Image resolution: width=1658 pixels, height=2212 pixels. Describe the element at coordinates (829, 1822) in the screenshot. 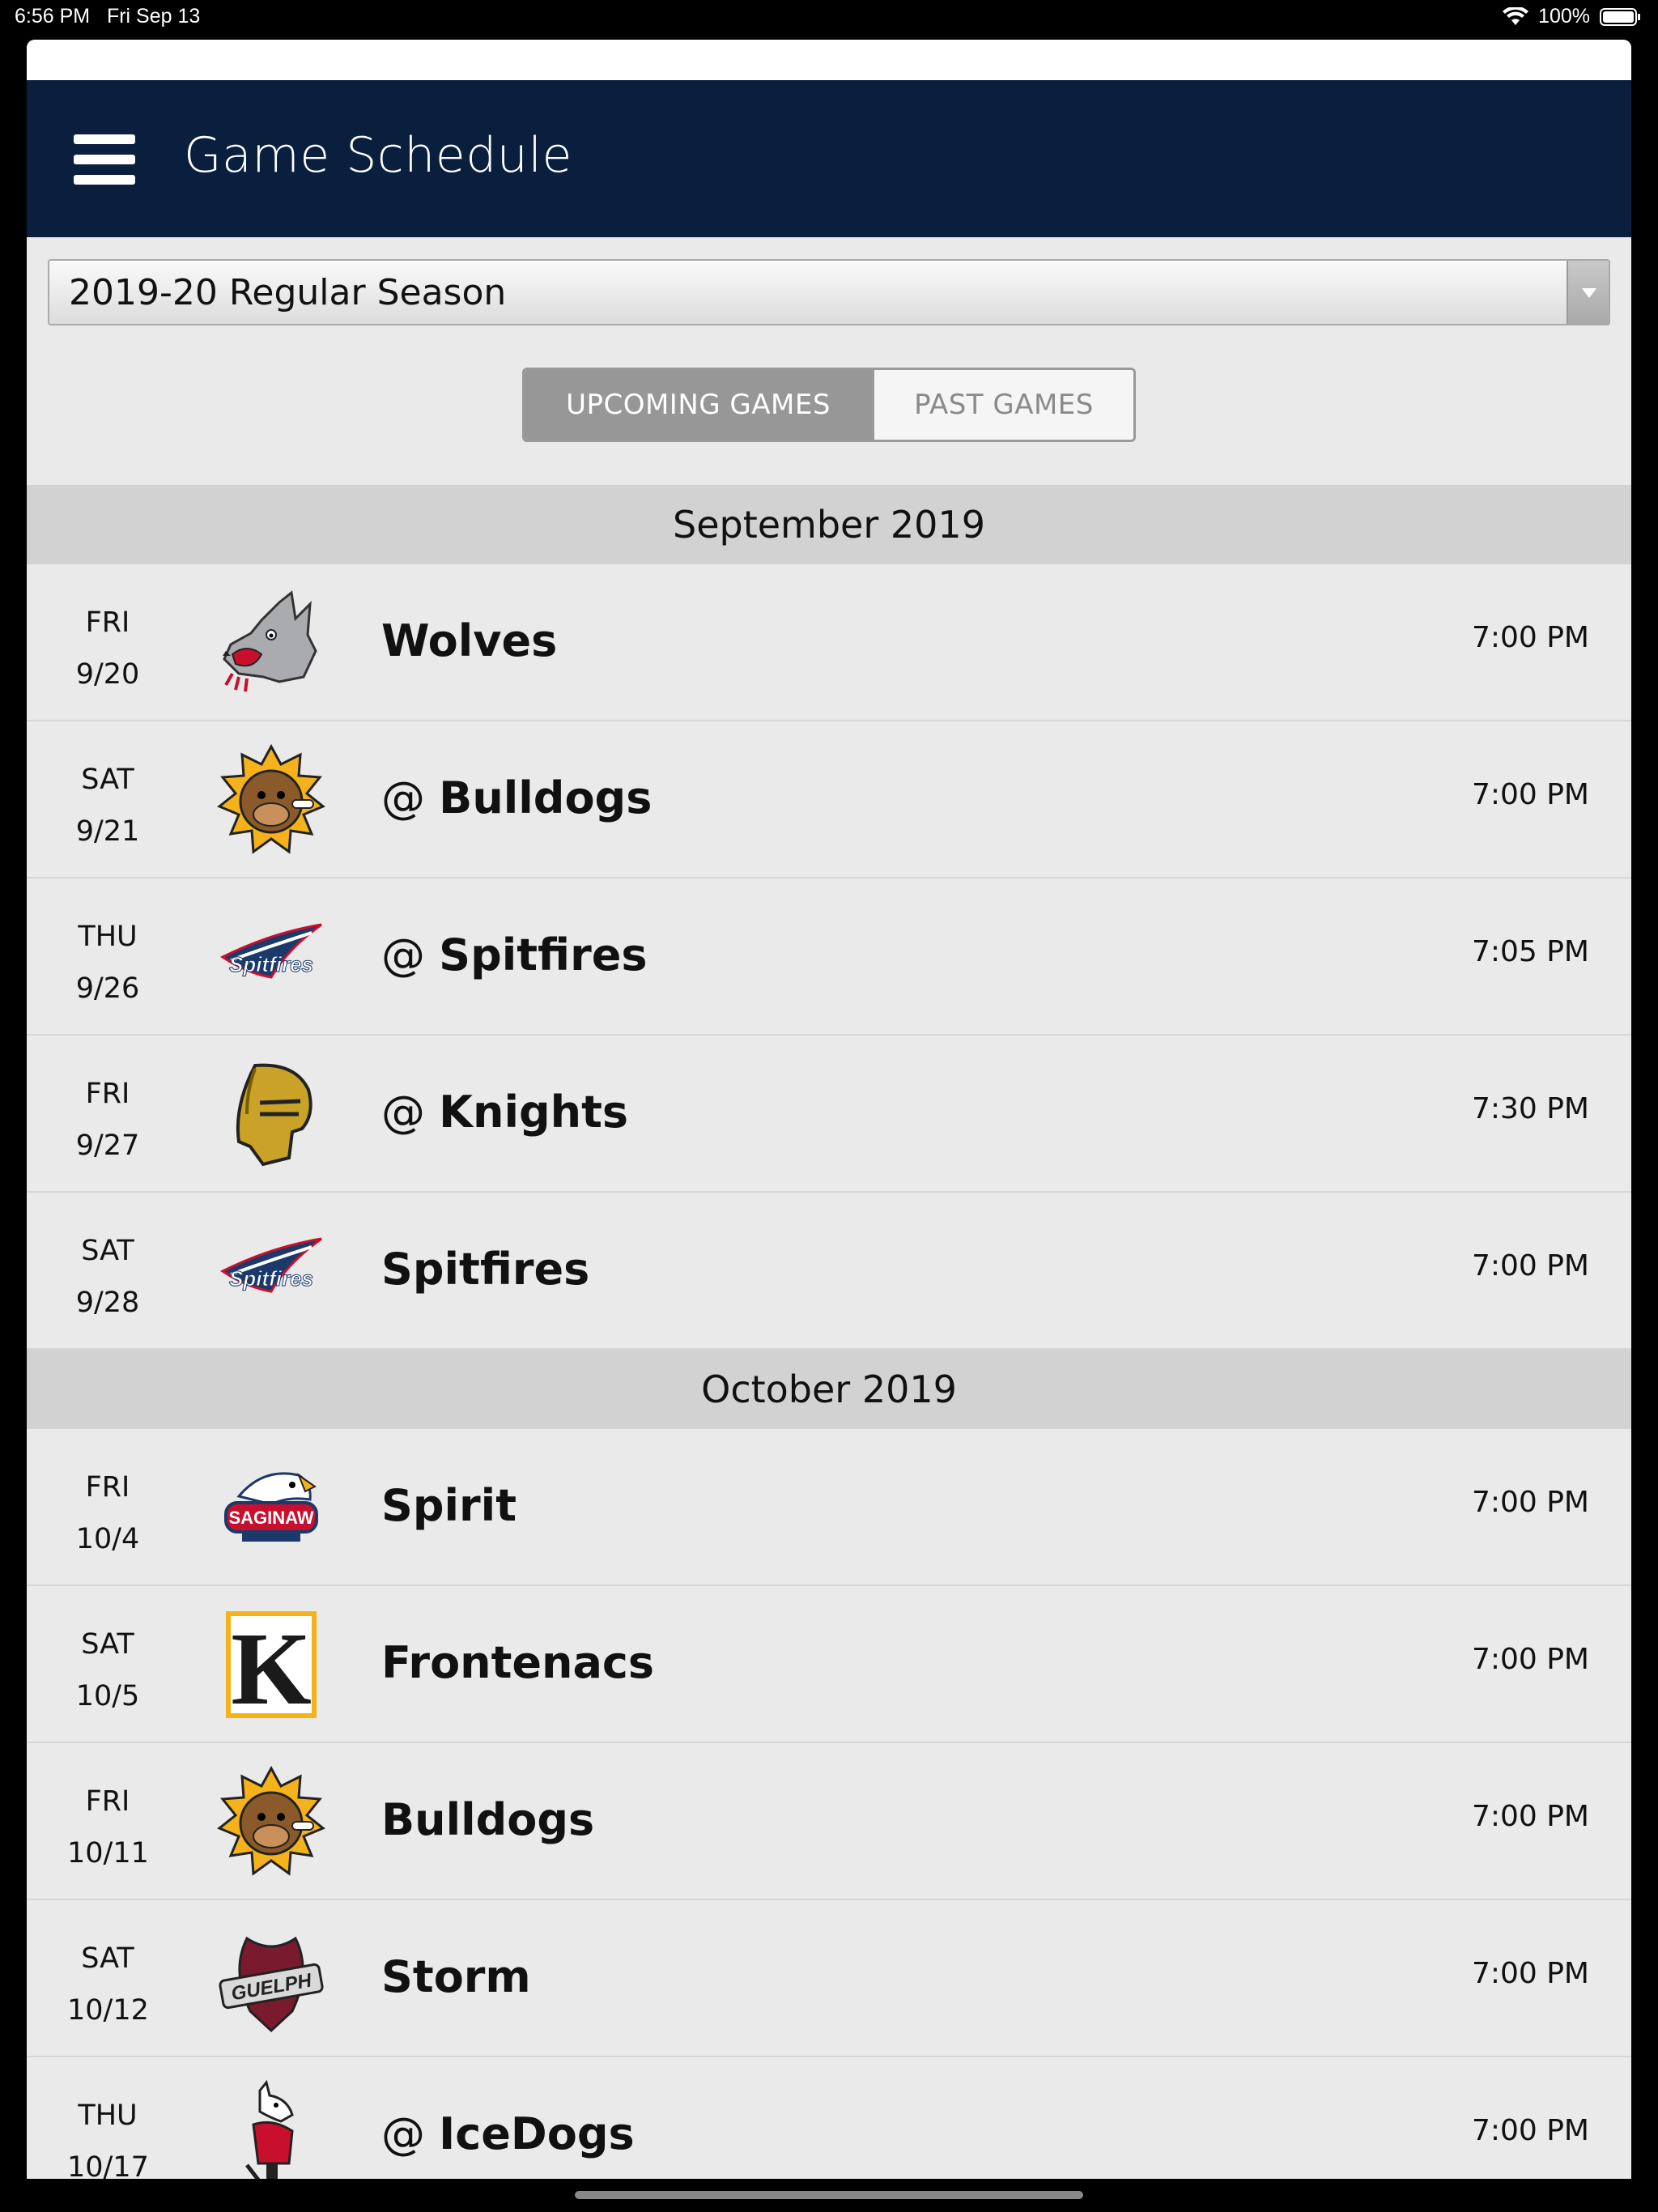

I see `game-row: FRI 10/11 Bulldogs 7:00 PM` at that location.